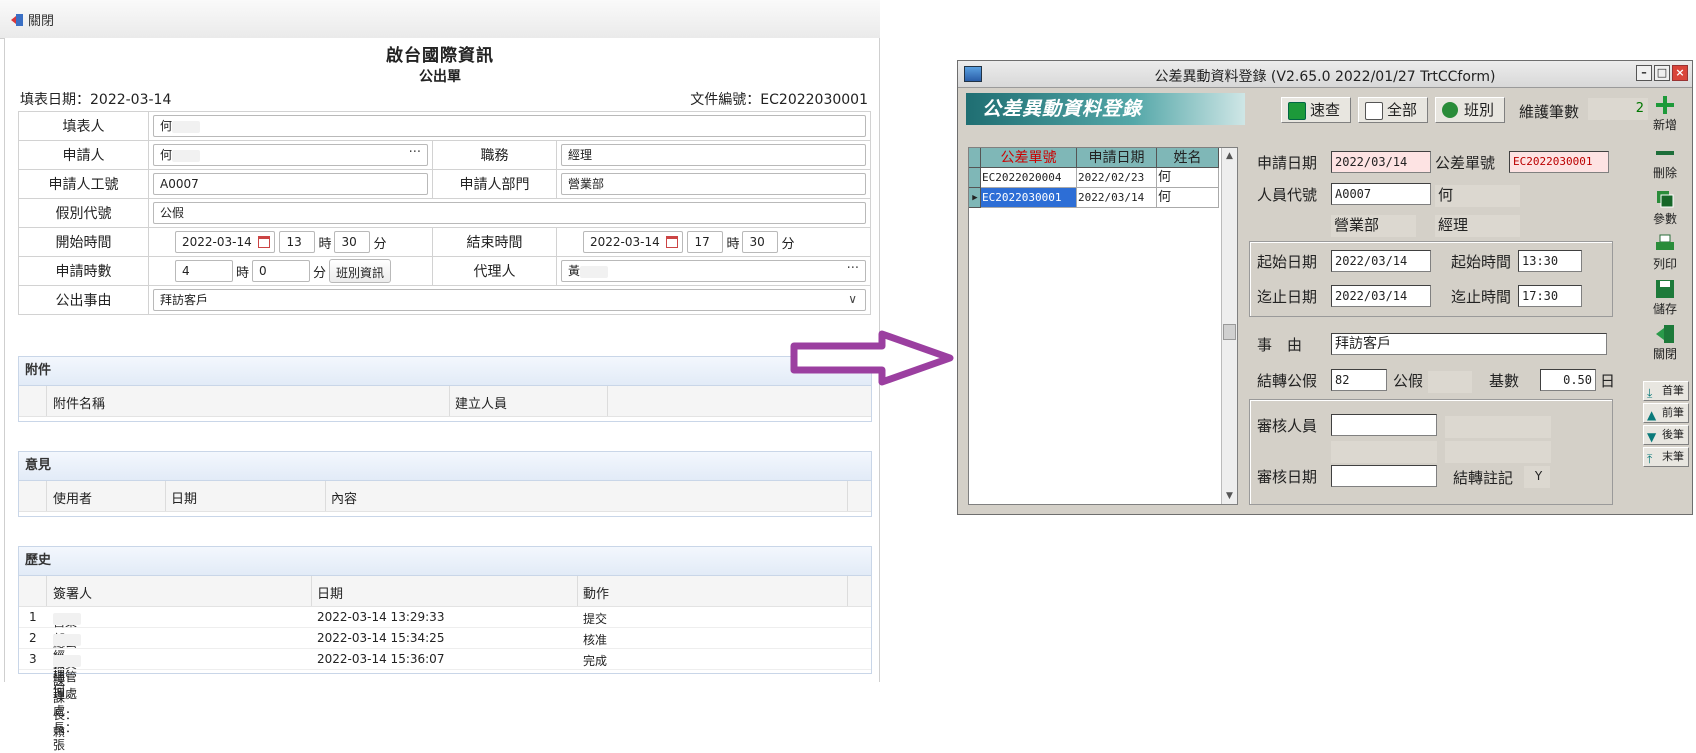 The height and width of the screenshot is (753, 1696). What do you see at coordinates (281, 271) in the screenshot?
I see `mins-field: 0` at bounding box center [281, 271].